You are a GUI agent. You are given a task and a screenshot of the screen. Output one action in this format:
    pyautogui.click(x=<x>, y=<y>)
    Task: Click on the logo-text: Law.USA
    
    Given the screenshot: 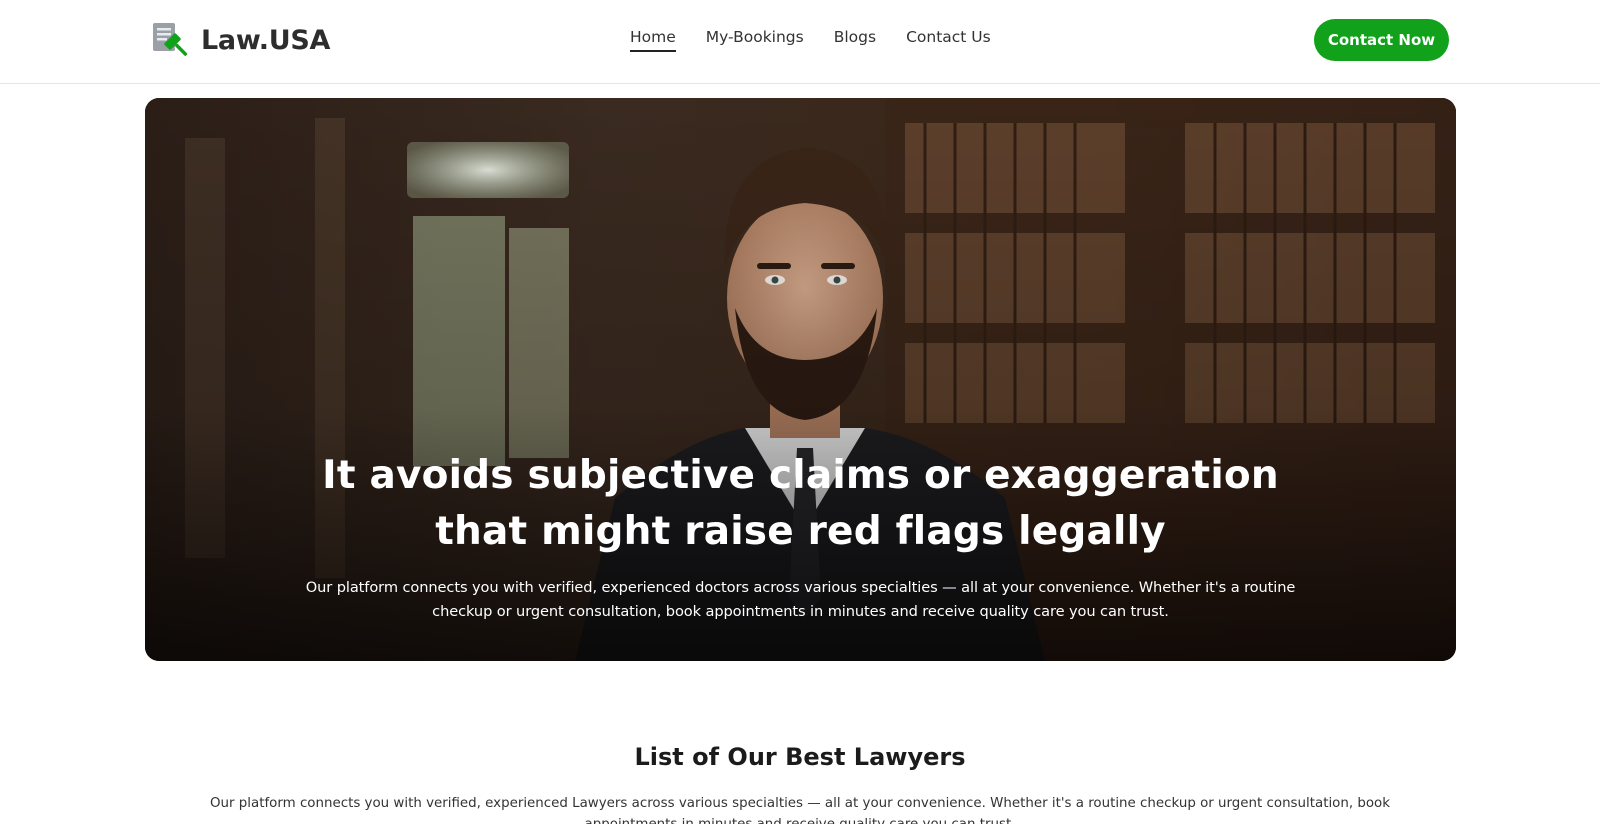 What is the action you would take?
    pyautogui.click(x=266, y=40)
    